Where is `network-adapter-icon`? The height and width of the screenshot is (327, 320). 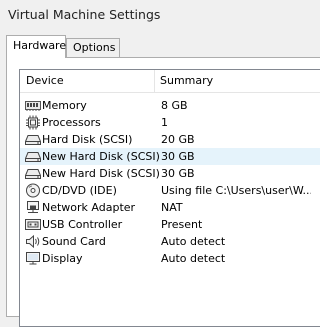
network-adapter-icon is located at coordinates (33, 207).